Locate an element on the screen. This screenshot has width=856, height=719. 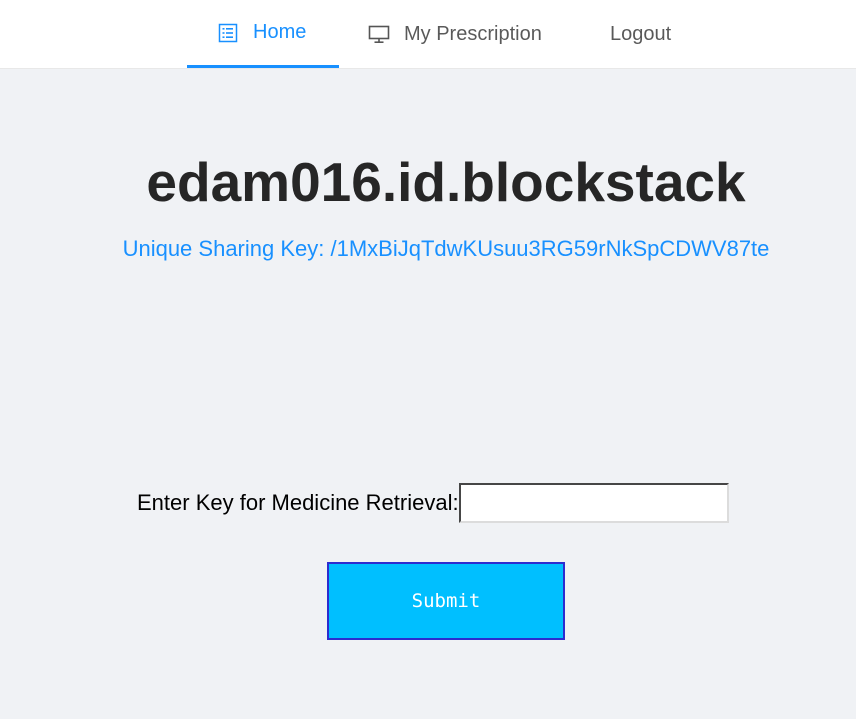
nav-item-label: My Prescription is located at coordinates (473, 33).